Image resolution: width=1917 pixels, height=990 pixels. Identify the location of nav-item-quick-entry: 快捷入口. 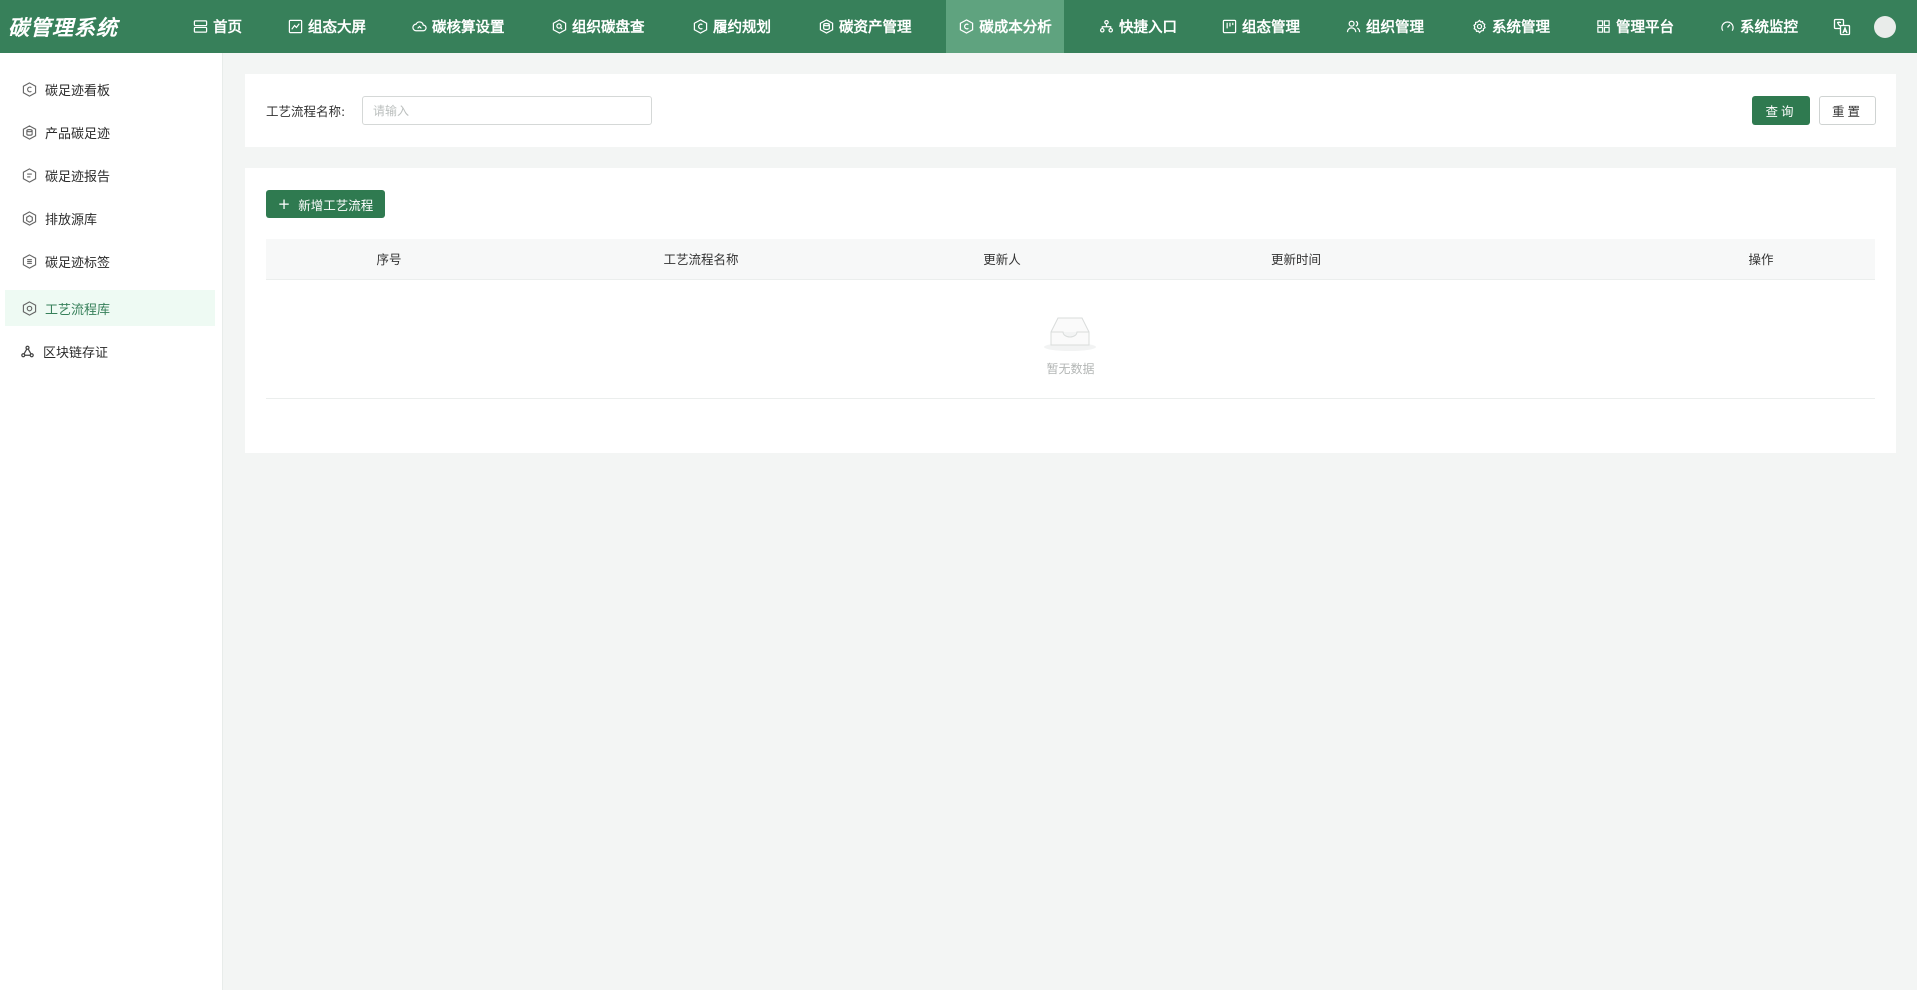
(1137, 26).